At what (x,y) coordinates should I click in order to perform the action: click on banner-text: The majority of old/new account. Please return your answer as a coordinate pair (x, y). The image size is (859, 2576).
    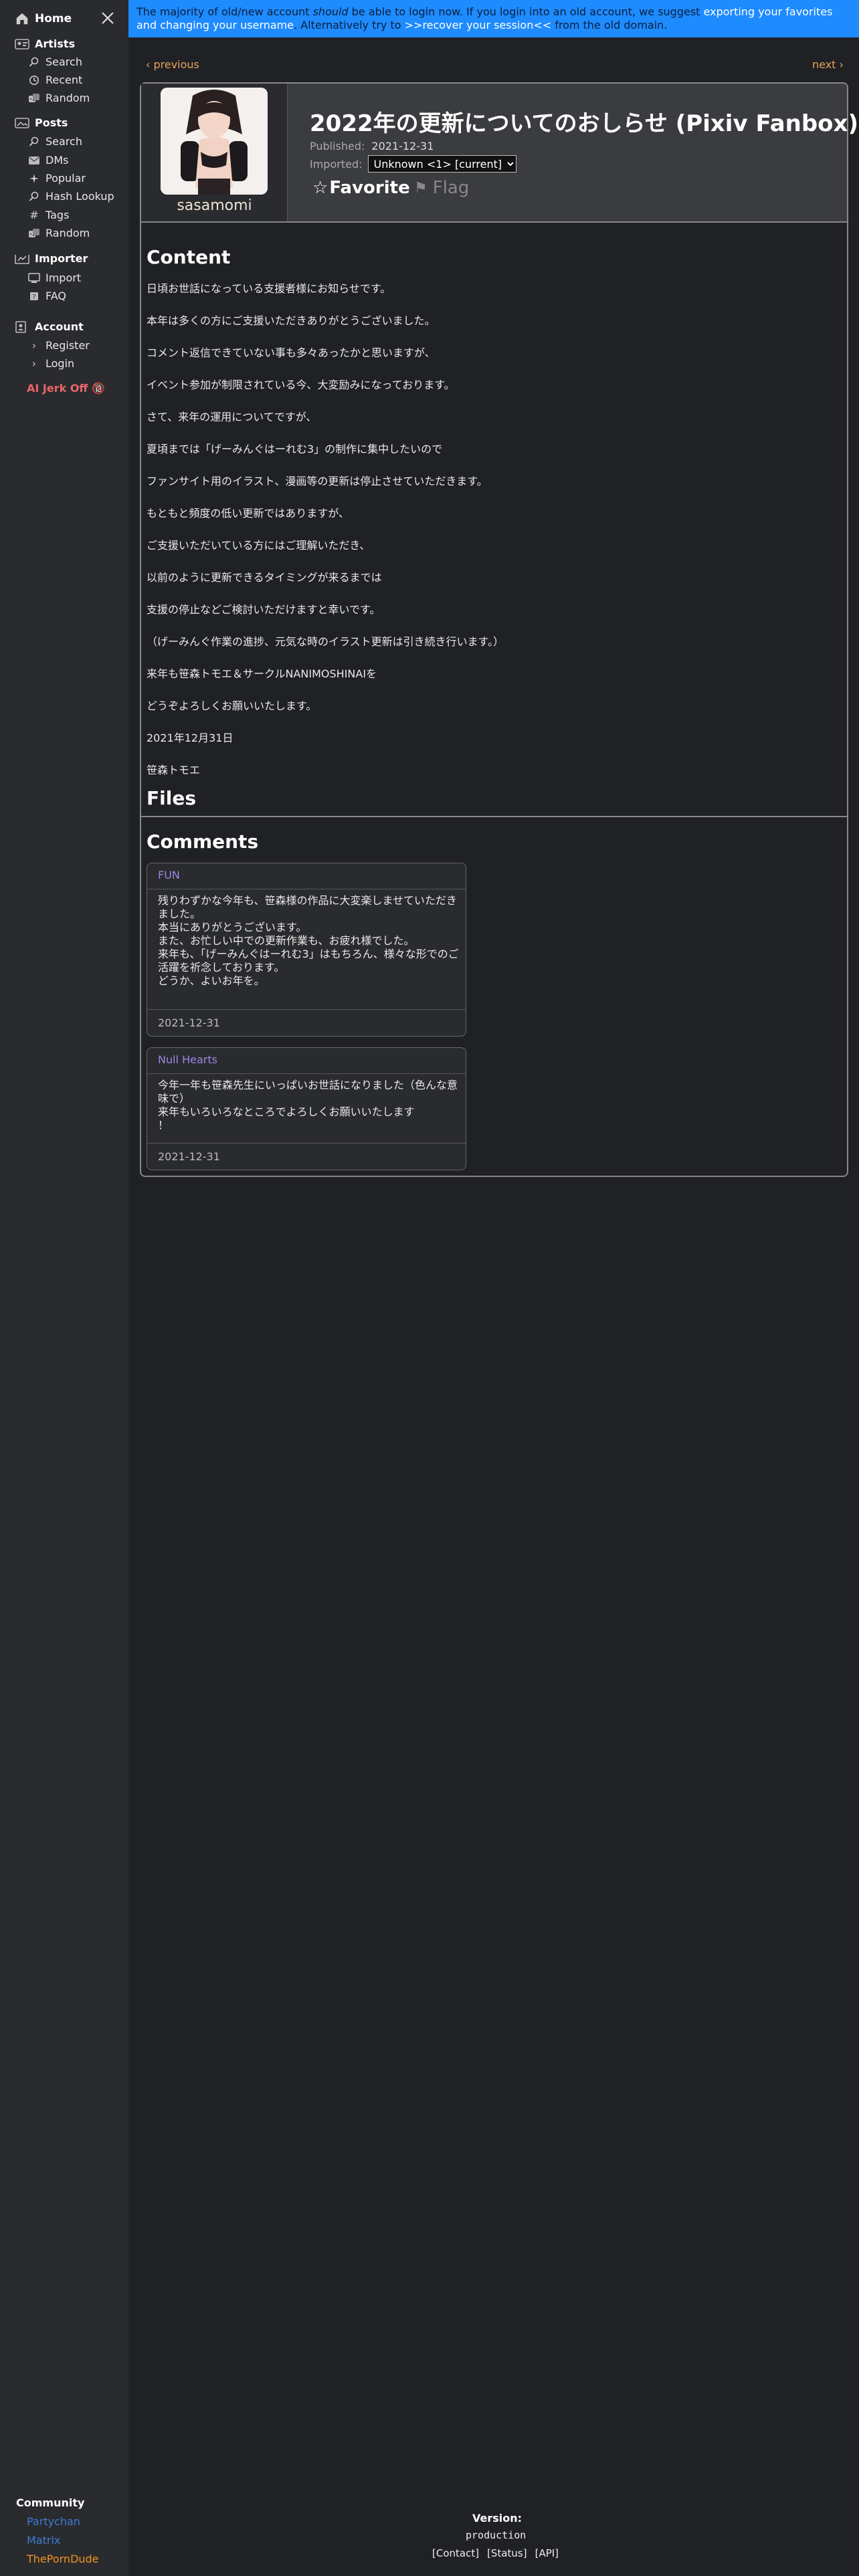
    Looking at the image, I should click on (224, 12).